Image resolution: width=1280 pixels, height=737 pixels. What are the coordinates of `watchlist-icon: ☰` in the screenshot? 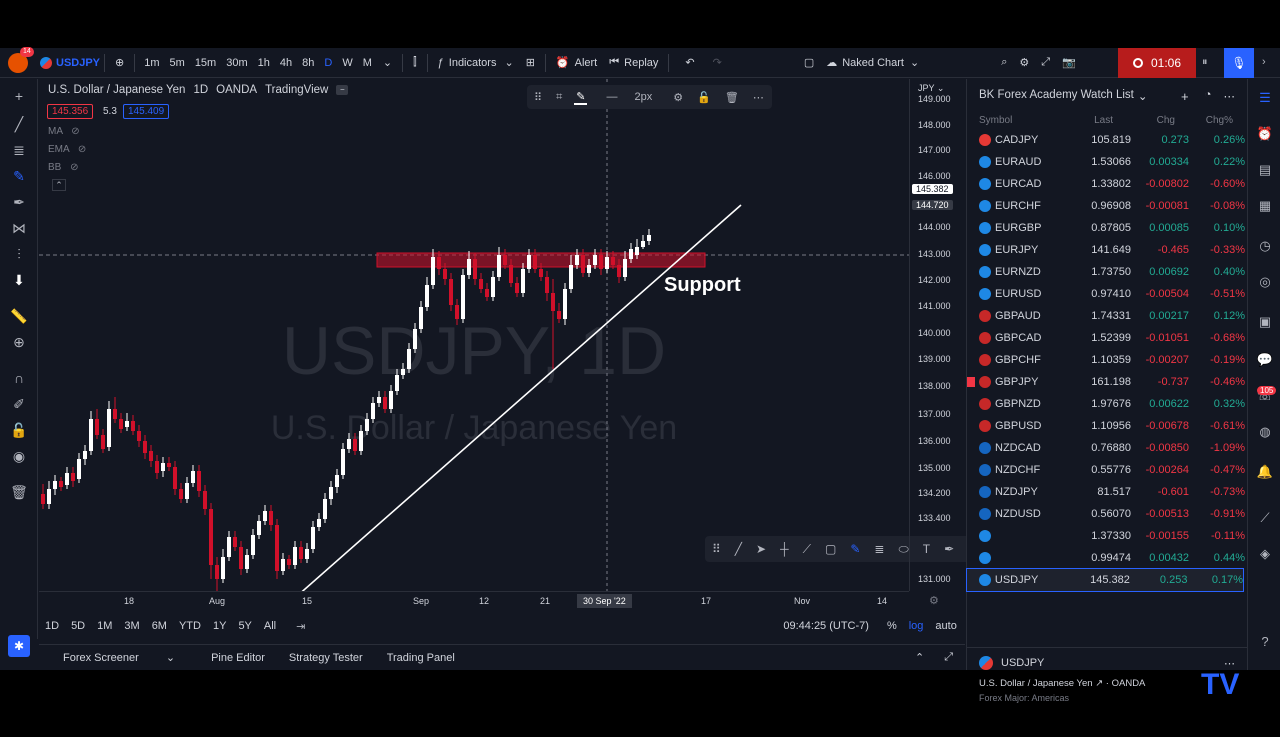 It's located at (1265, 98).